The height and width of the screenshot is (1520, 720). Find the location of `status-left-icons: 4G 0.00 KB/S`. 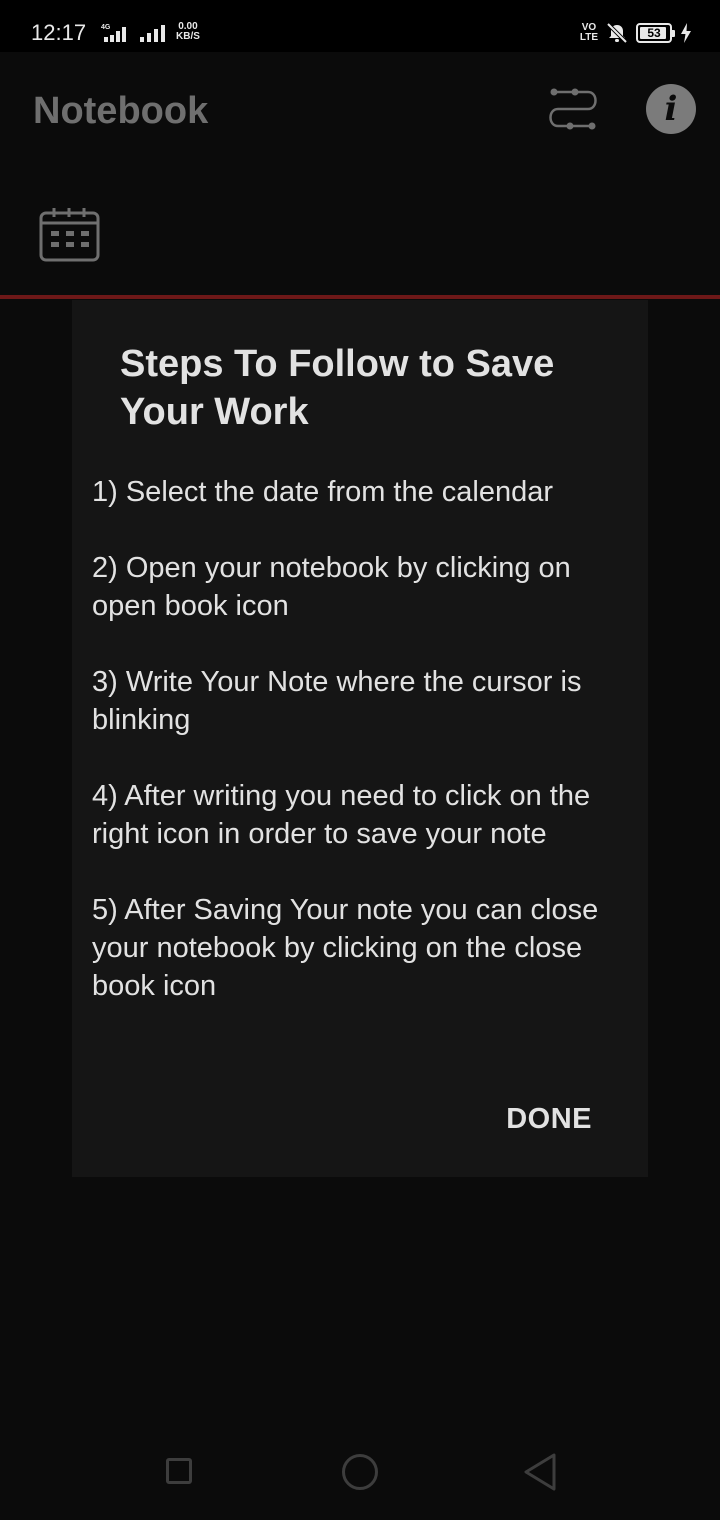

status-left-icons: 4G 0.00 KB/S is located at coordinates (150, 32).